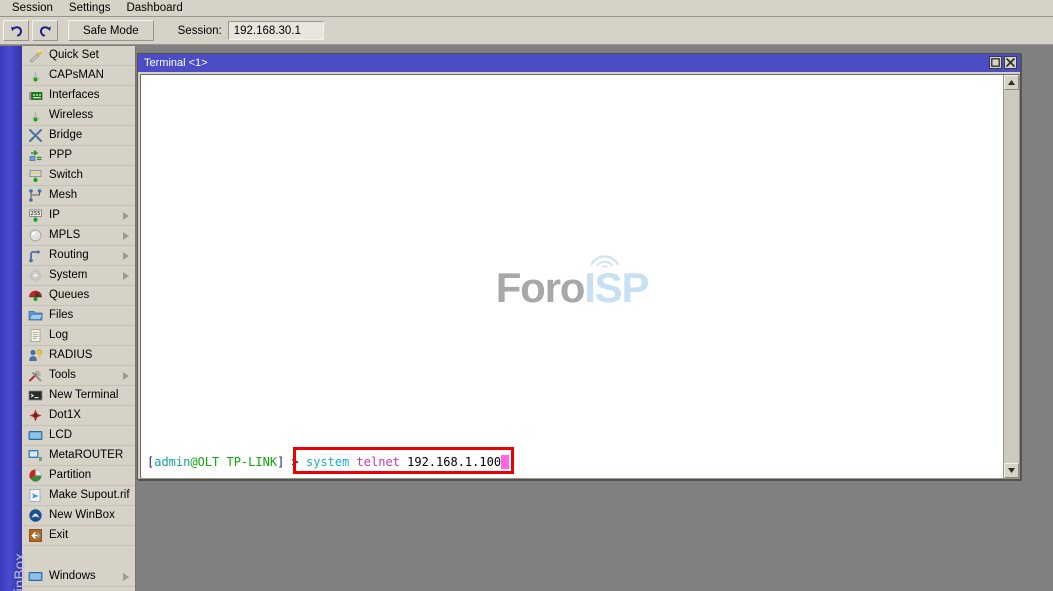 Image resolution: width=1053 pixels, height=591 pixels. I want to click on sidebar-item-tools: Tools, so click(78, 376).